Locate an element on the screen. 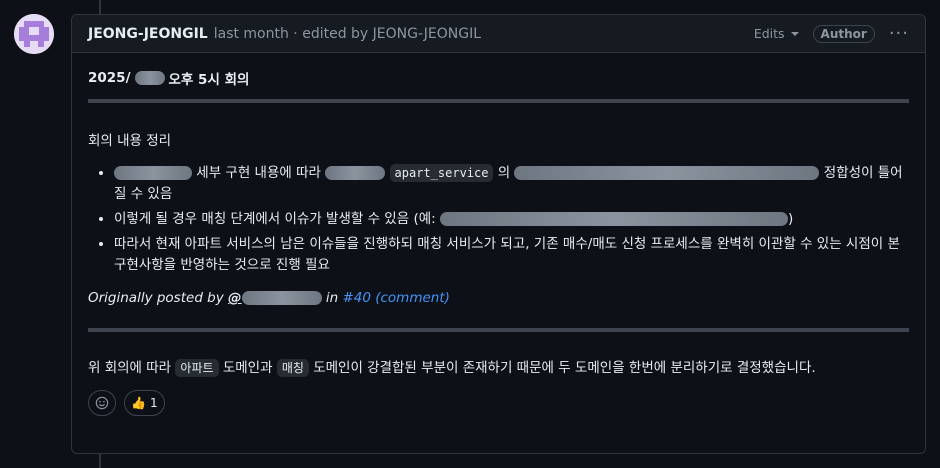 Image resolution: width=940 pixels, height=468 pixels. author-badge: Author is located at coordinates (843, 33).